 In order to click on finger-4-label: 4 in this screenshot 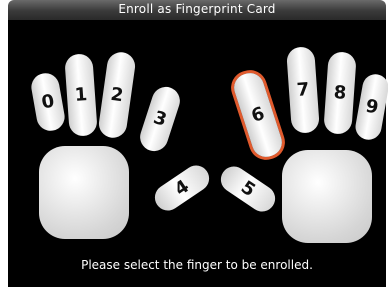, I will do `click(182, 188)`.